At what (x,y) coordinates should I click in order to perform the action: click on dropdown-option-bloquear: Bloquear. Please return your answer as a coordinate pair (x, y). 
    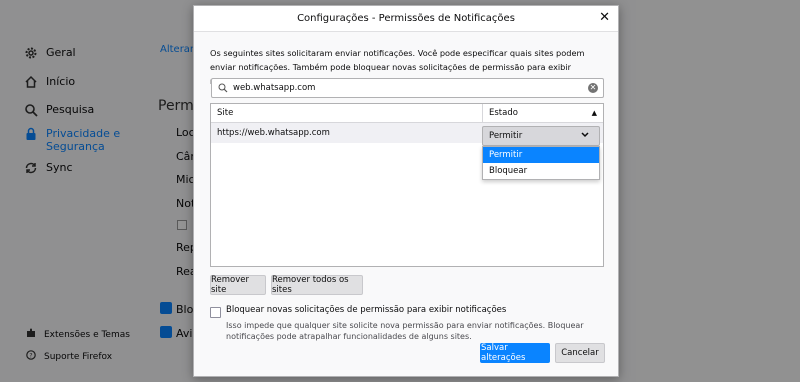
    Looking at the image, I should click on (541, 171).